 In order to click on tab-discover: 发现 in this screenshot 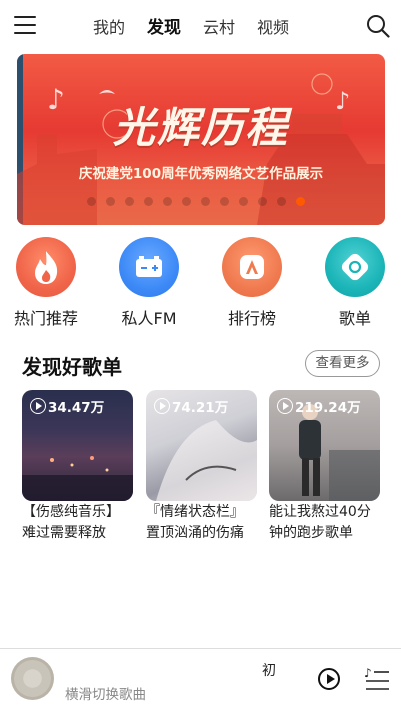, I will do `click(164, 28)`.